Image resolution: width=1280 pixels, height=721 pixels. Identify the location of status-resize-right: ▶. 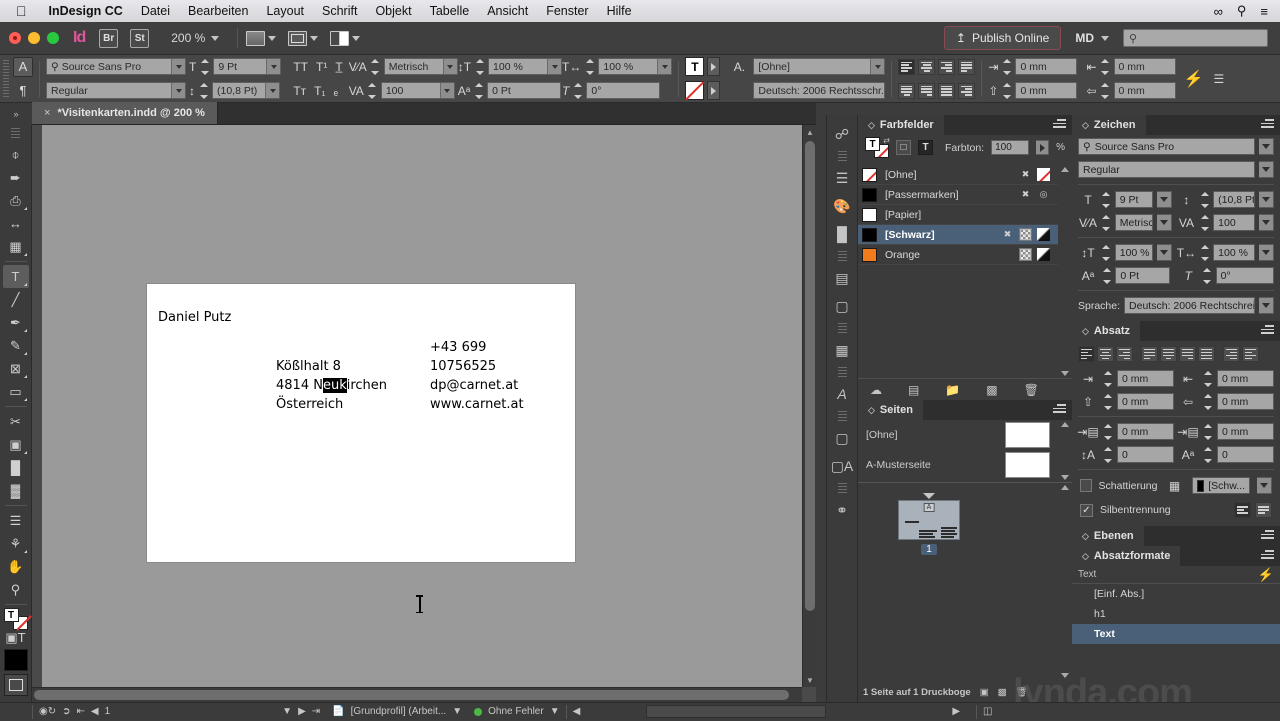
(956, 712).